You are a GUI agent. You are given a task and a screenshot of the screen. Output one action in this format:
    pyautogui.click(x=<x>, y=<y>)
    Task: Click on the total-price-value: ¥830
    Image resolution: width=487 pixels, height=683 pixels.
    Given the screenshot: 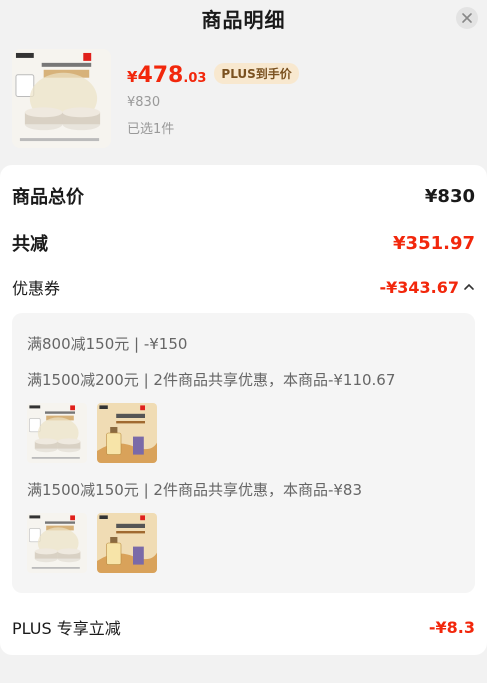 What is the action you would take?
    pyautogui.click(x=449, y=196)
    